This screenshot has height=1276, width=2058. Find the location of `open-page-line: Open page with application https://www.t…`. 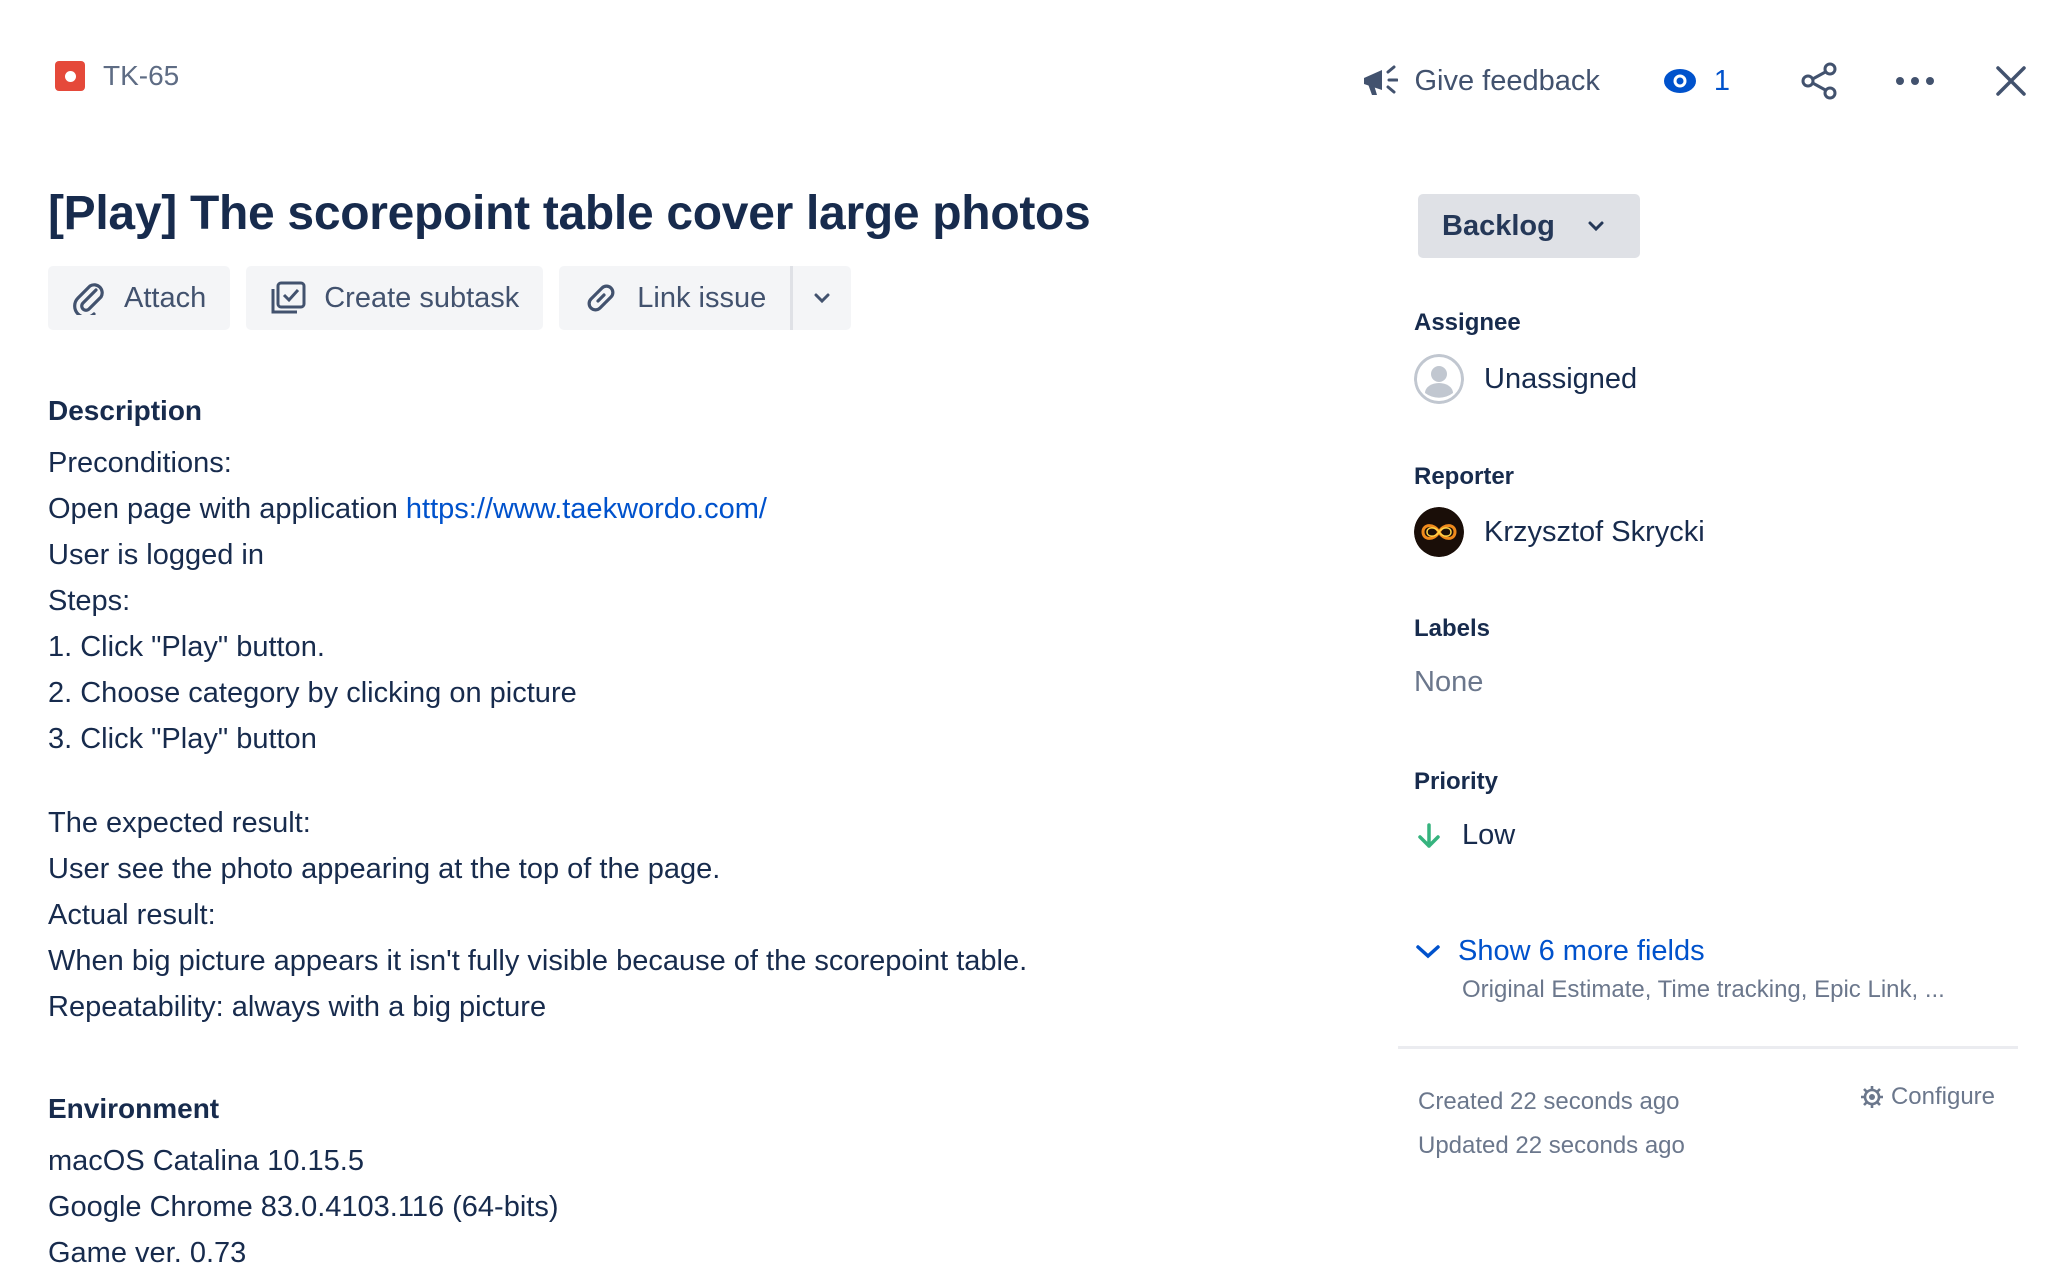

open-page-line: Open page with application https://www.t… is located at coordinates (407, 509).